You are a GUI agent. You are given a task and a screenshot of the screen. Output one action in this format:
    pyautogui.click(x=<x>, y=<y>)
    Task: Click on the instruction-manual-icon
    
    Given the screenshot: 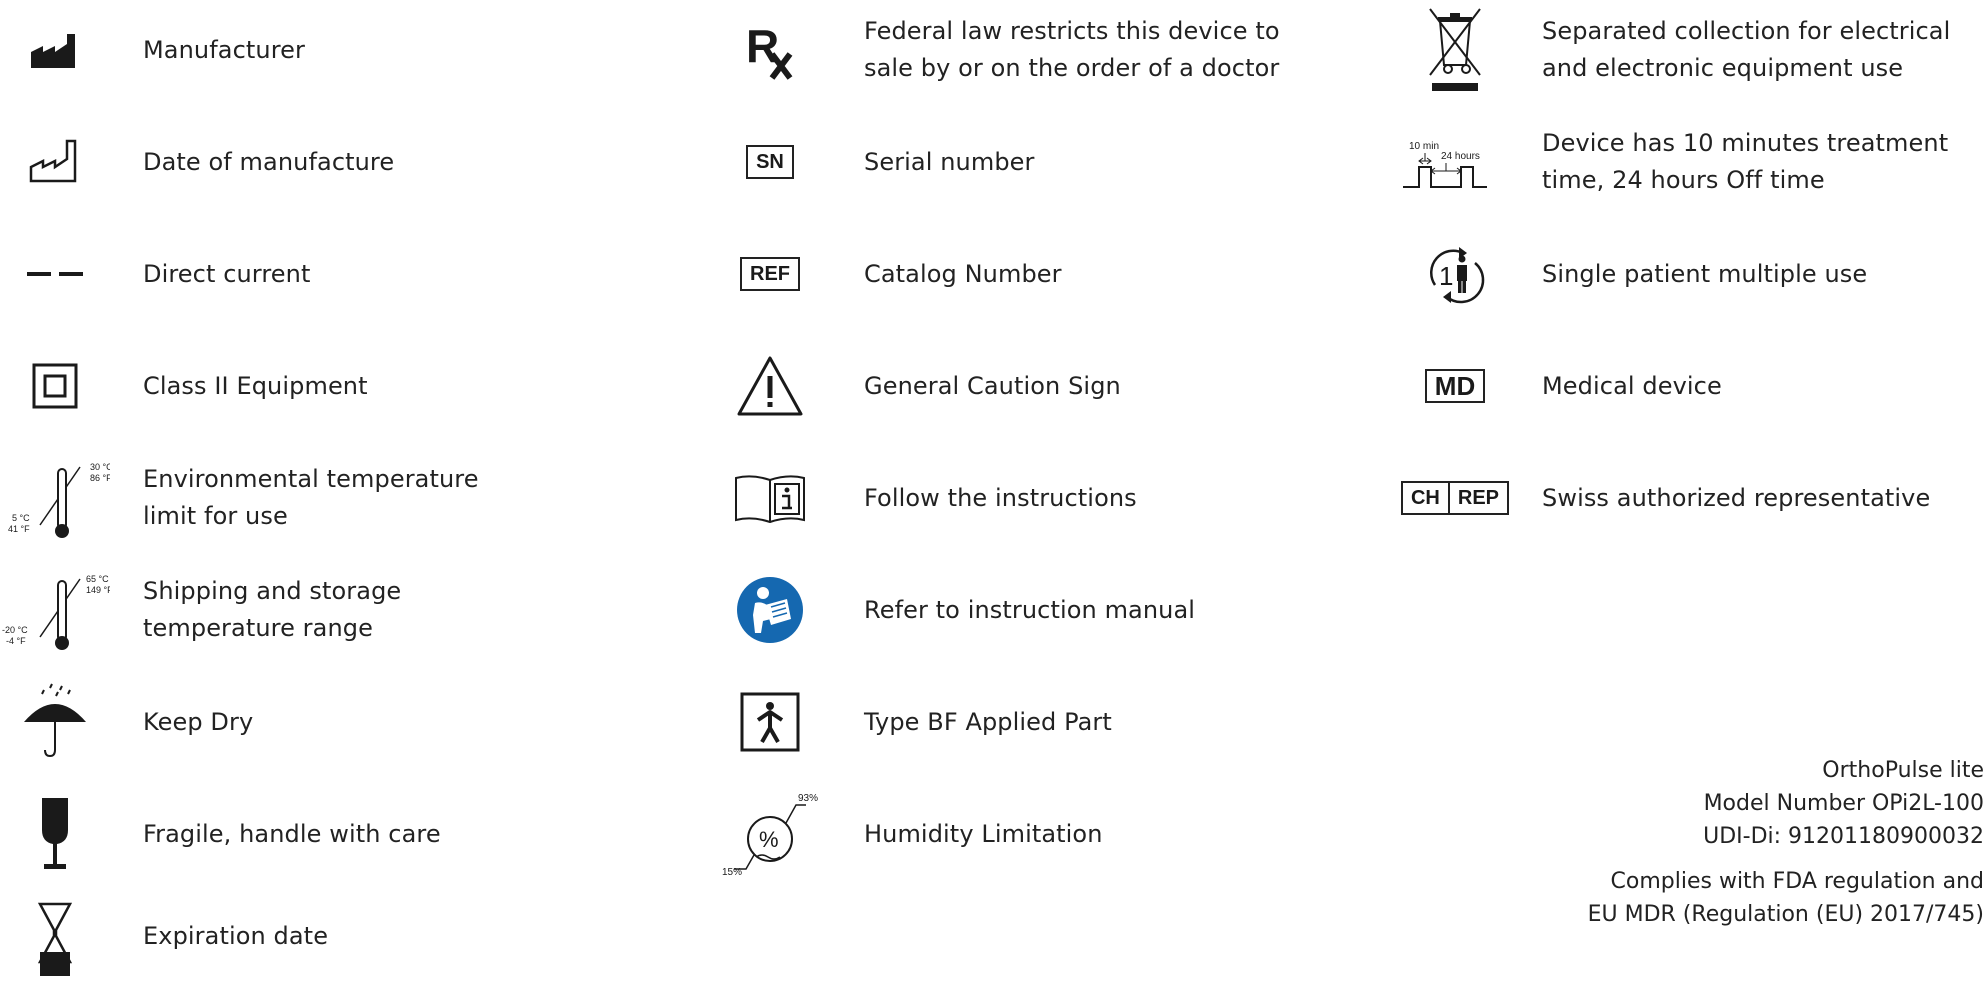 What is the action you would take?
    pyautogui.click(x=770, y=610)
    